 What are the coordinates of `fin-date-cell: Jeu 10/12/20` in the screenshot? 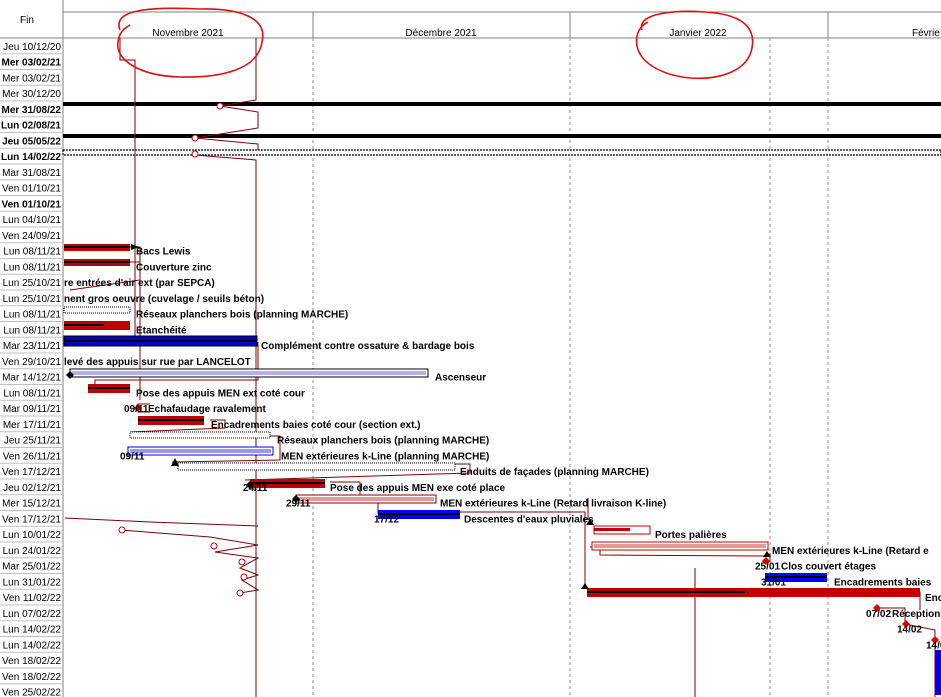 It's located at (32, 47).